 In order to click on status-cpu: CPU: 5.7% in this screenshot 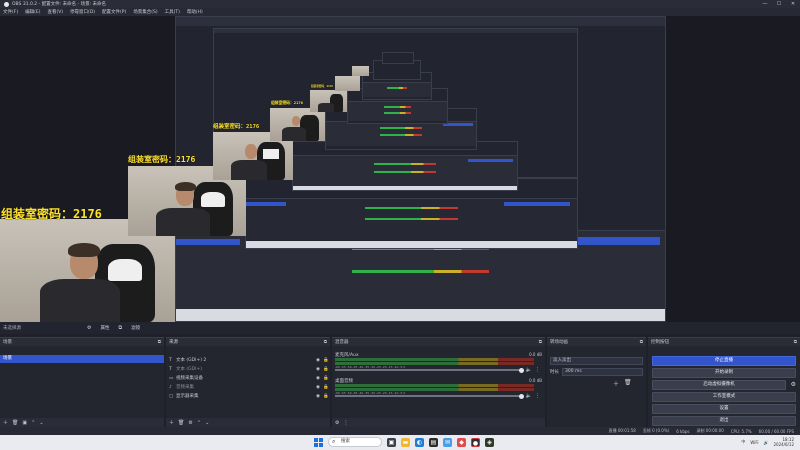, I will do `click(741, 431)`.